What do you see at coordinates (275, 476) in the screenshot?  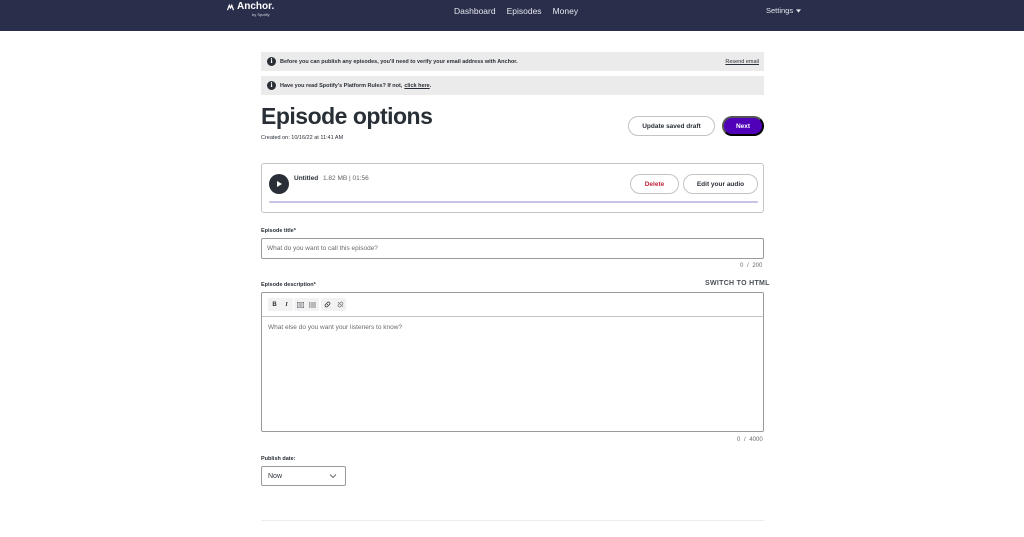 I see `publish-date-value: Now` at bounding box center [275, 476].